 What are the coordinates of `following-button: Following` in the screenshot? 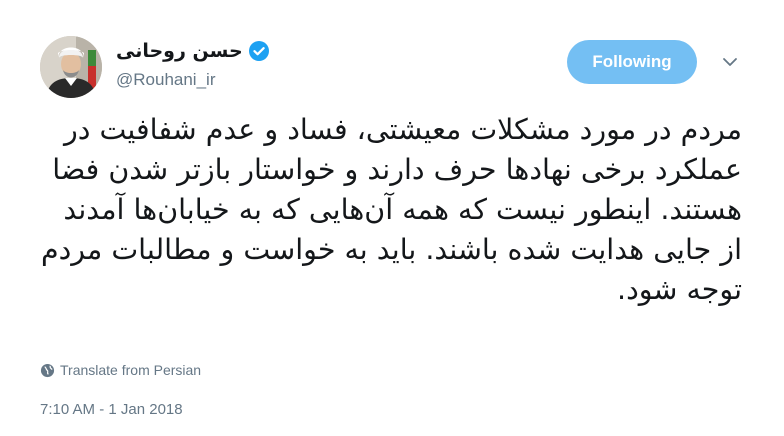 It's located at (632, 62).